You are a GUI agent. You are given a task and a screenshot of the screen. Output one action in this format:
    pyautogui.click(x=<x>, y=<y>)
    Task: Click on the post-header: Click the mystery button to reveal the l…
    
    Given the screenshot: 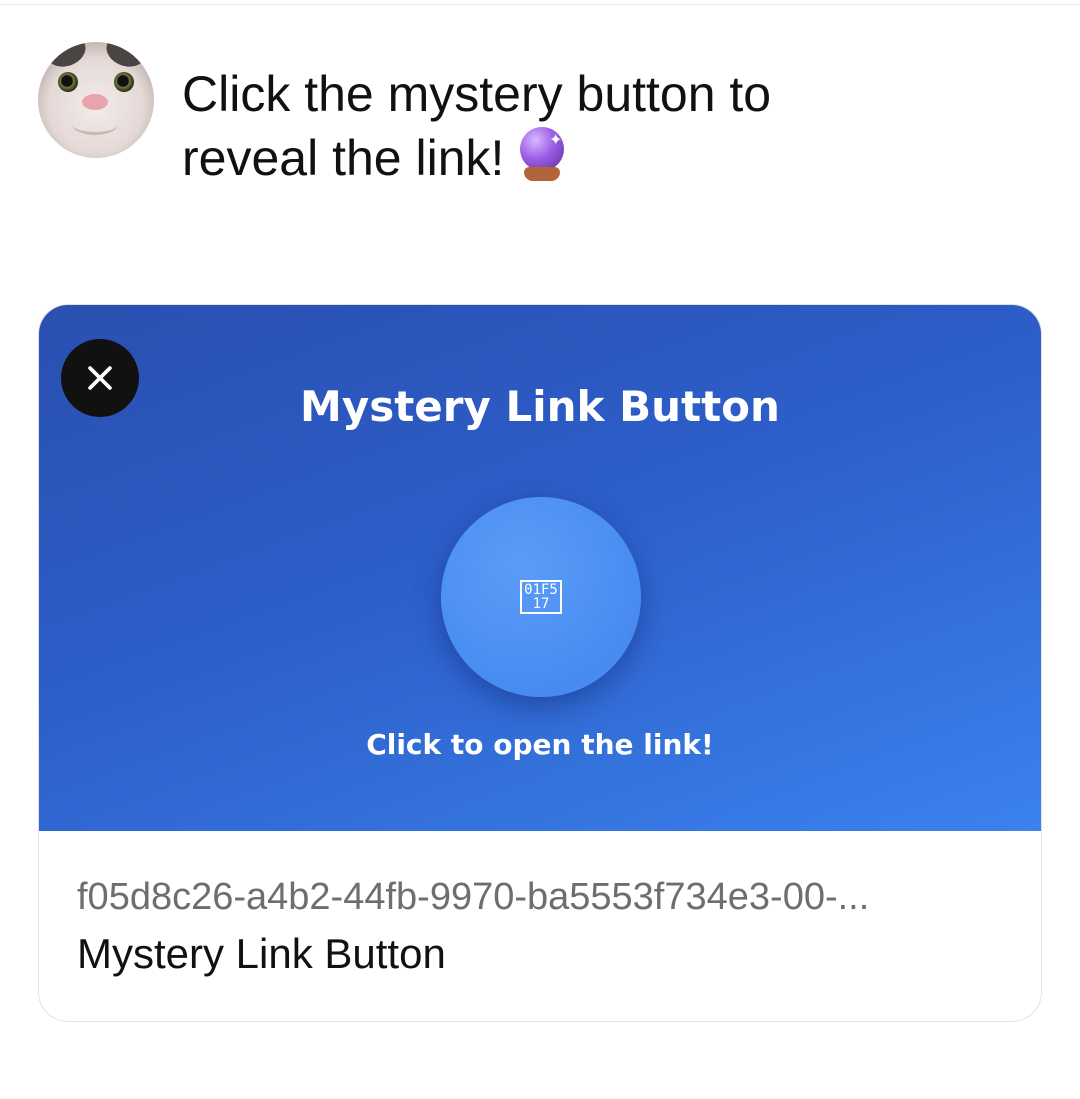 What is the action you would take?
    pyautogui.click(x=529, y=116)
    